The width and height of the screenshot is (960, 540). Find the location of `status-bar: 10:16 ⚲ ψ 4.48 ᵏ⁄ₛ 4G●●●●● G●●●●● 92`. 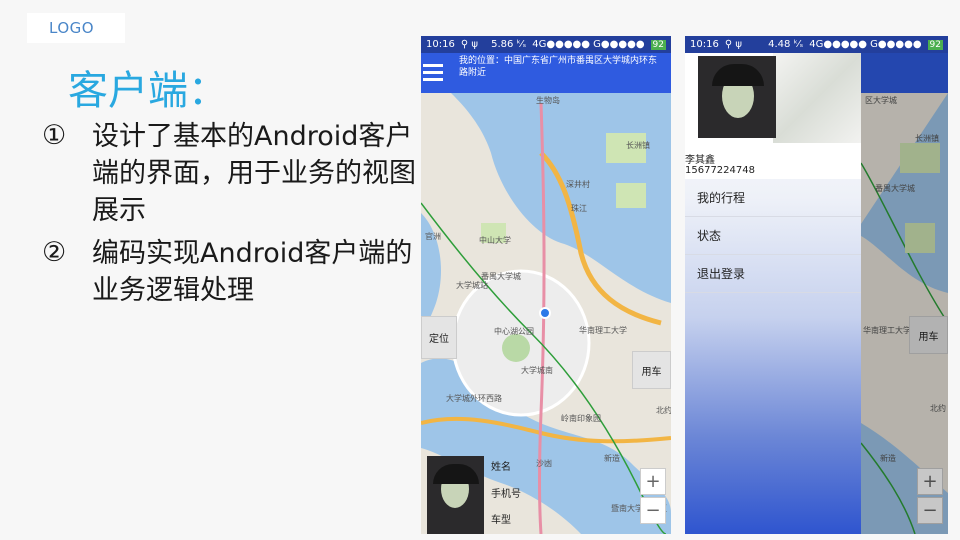

status-bar: 10:16 ⚲ ψ 4.48 ᵏ⁄ₛ 4G●●●●● G●●●●● 92 is located at coordinates (816, 44).